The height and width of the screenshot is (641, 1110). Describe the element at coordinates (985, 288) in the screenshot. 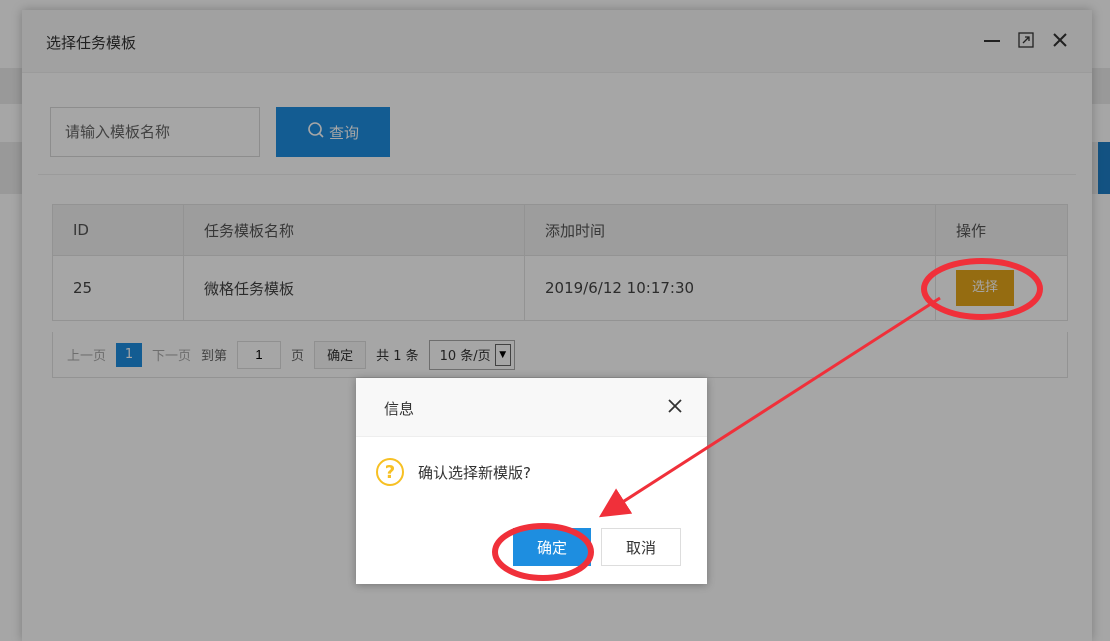

I see `select-template-button: 选择` at that location.